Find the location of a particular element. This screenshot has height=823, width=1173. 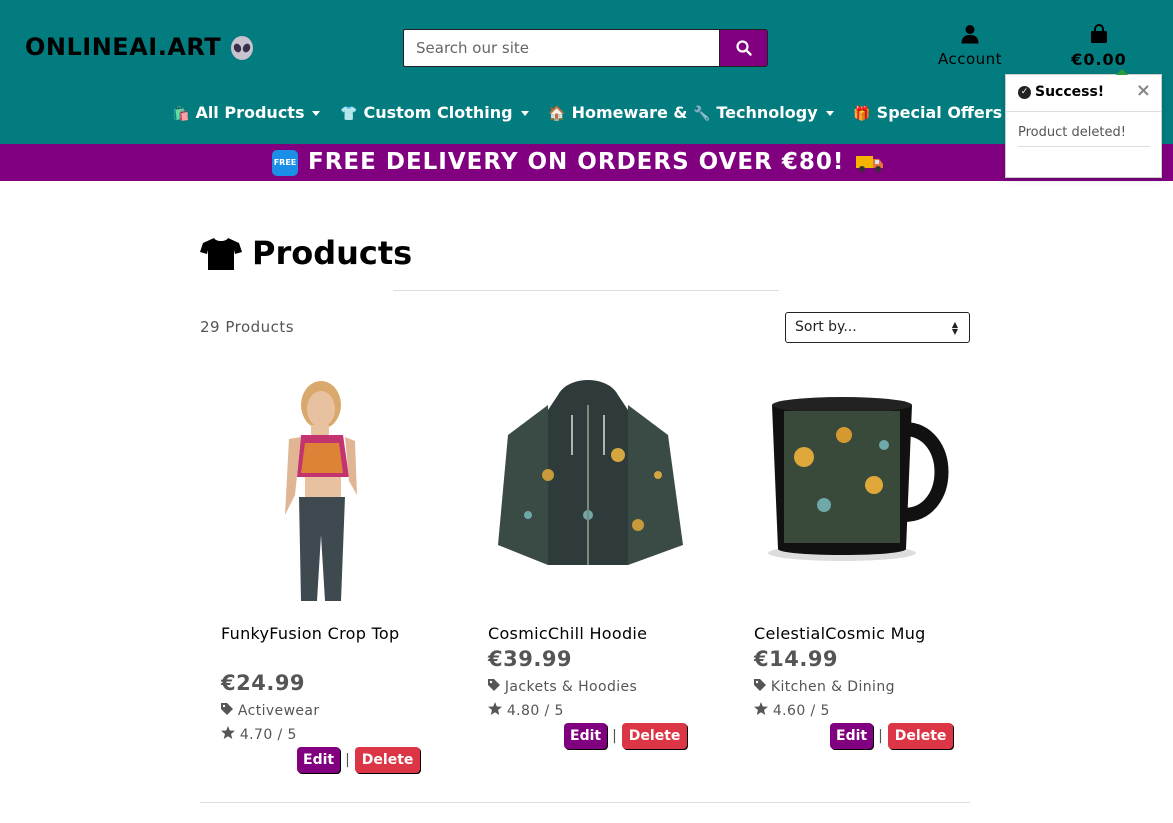

shopping-bags-icon: 🛍️ is located at coordinates (181, 114).